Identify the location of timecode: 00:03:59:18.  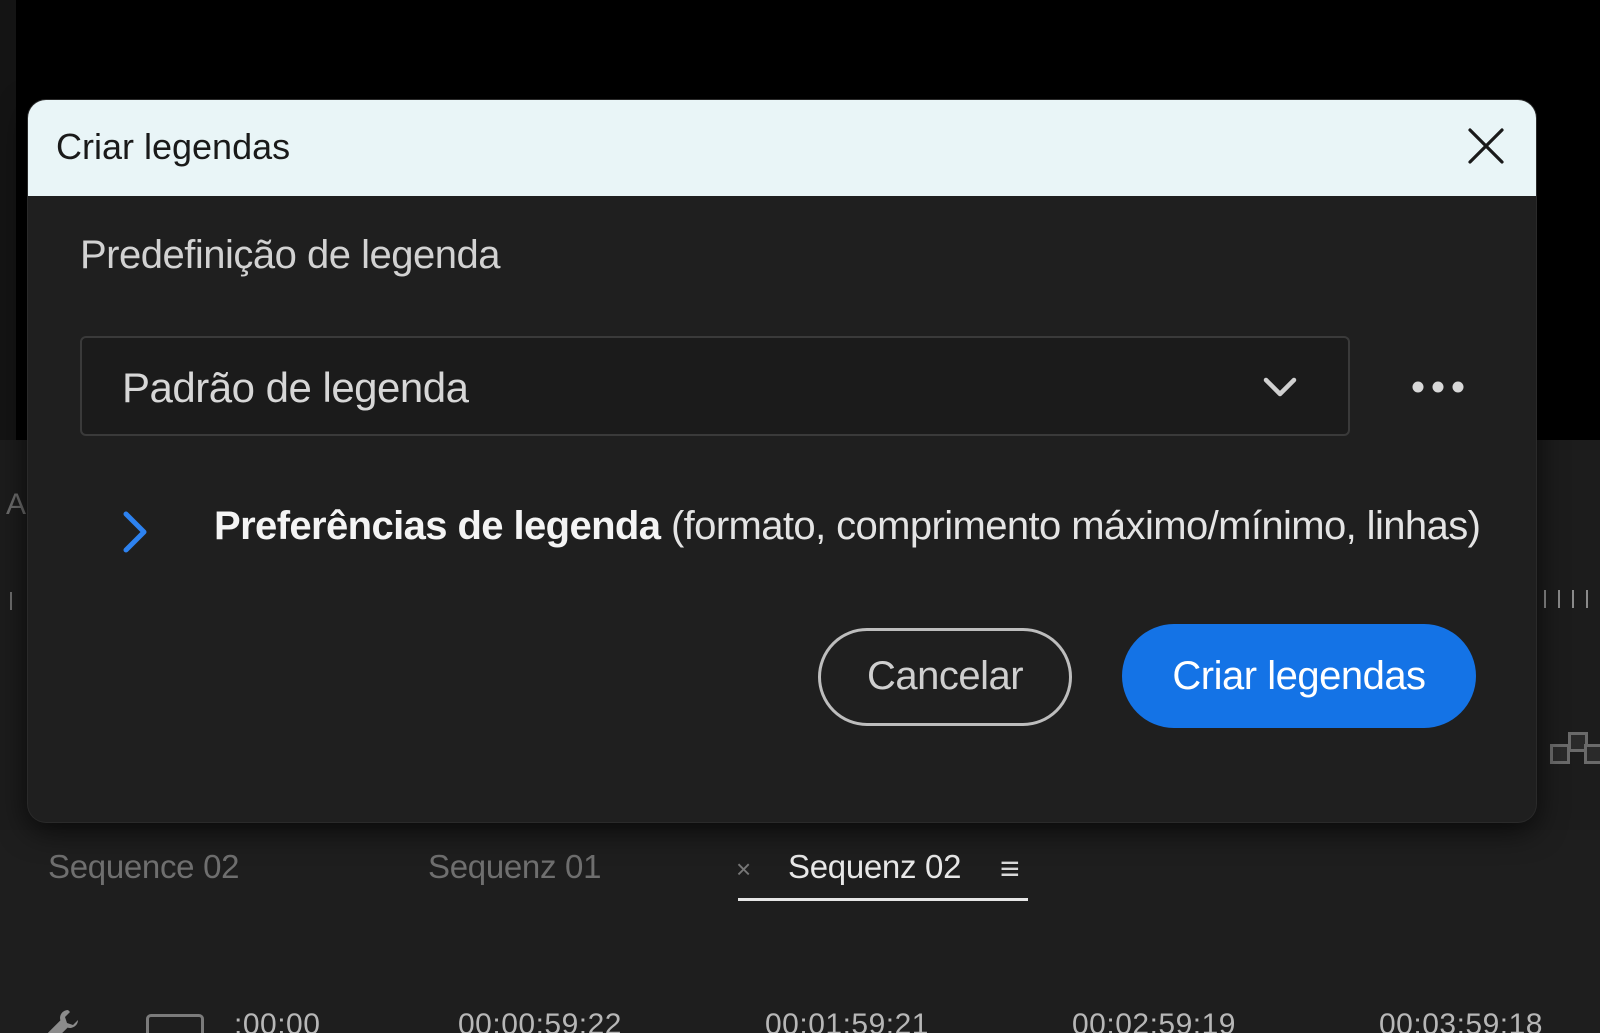
(1461, 1020).